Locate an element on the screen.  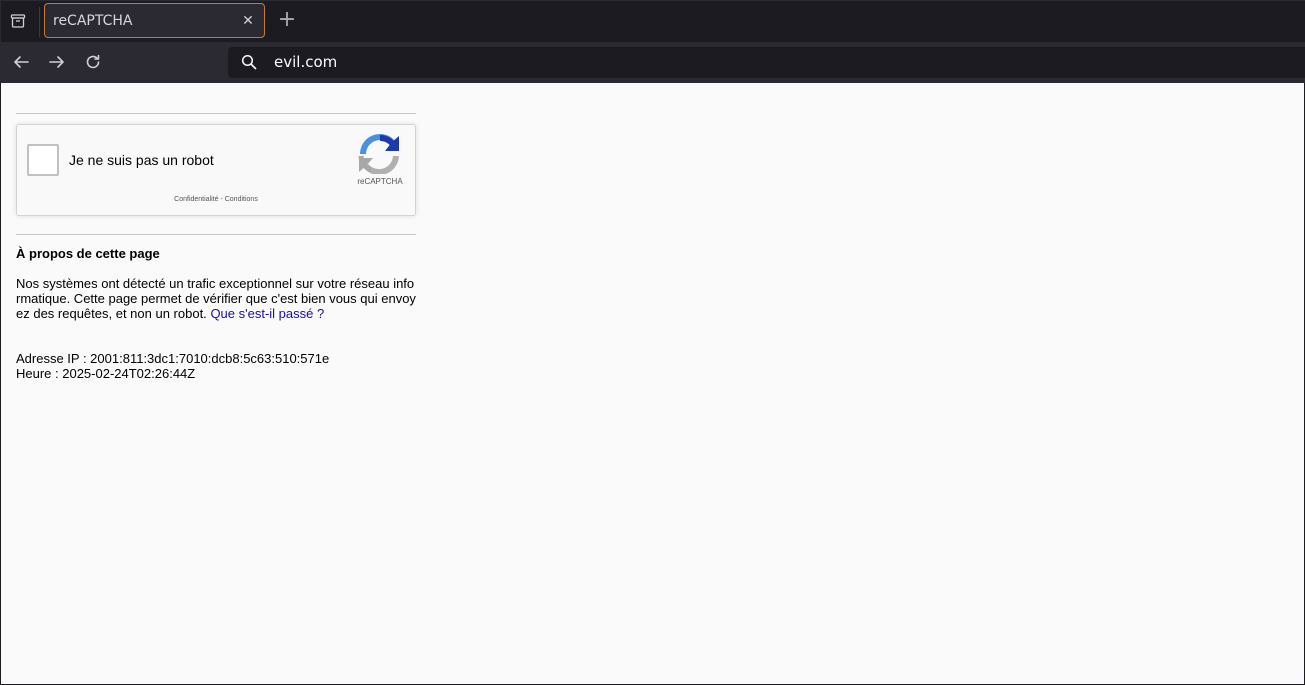
what-happened-link: Que s'est-il passé ? is located at coordinates (267, 313).